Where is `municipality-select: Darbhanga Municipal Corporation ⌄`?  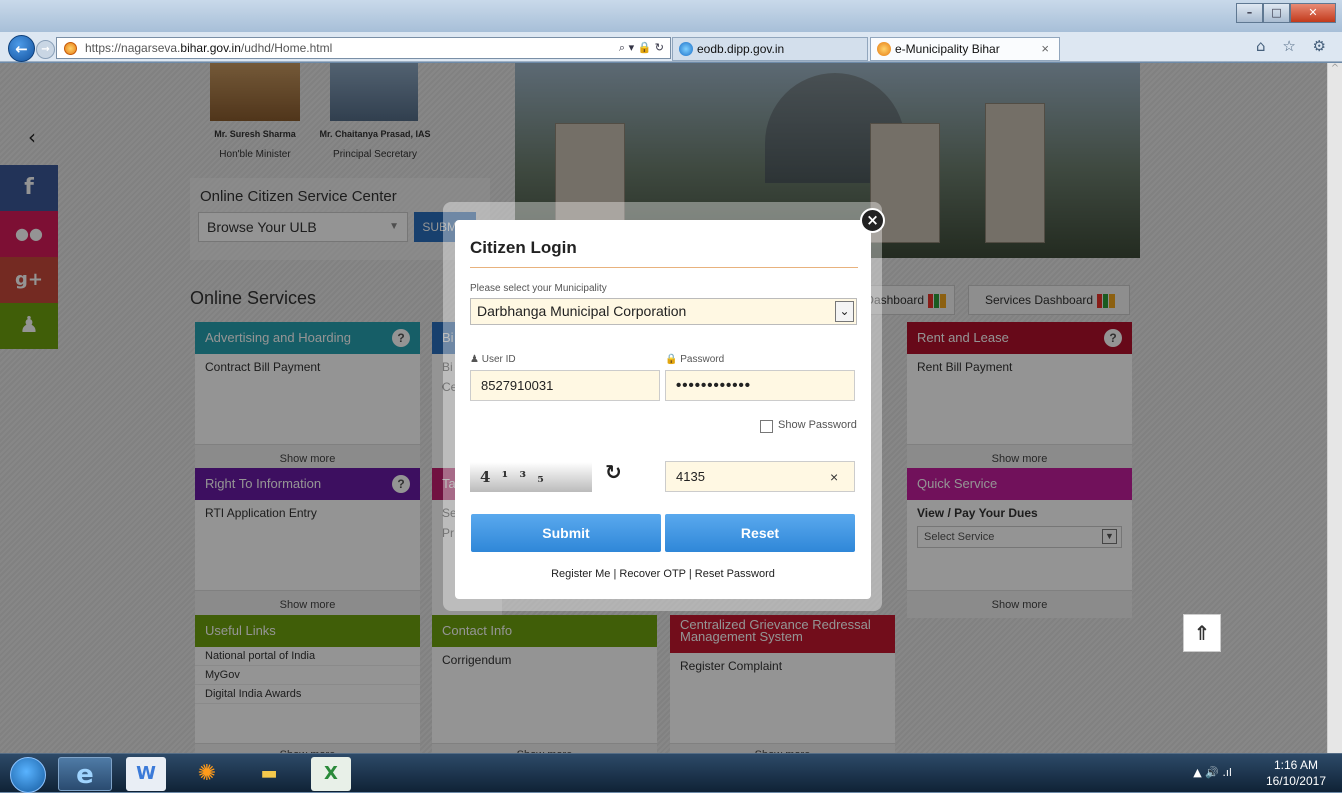 municipality-select: Darbhanga Municipal Corporation ⌄ is located at coordinates (663, 311).